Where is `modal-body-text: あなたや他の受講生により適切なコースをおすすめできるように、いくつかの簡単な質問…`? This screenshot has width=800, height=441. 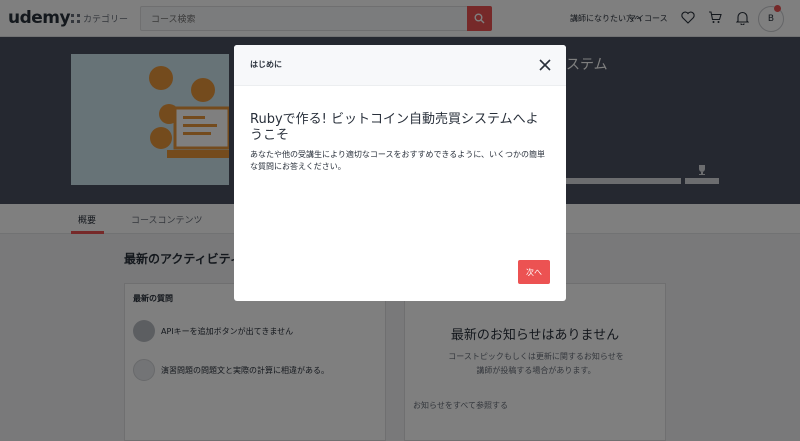
modal-body-text: あなたや他の受講生により適切なコースをおすすめできるように、いくつかの簡単な質問… is located at coordinates (398, 160).